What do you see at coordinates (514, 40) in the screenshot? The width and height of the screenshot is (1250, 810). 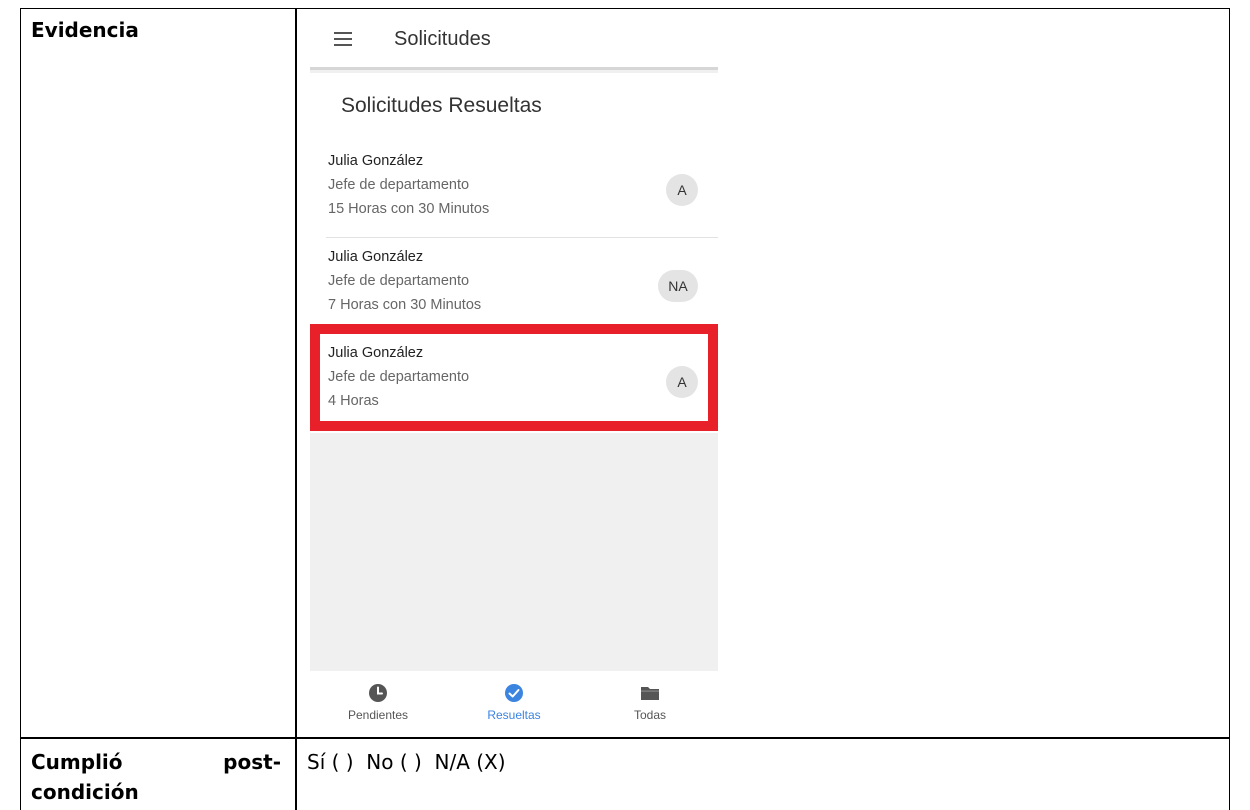 I see `app-bar: Solicitudes` at bounding box center [514, 40].